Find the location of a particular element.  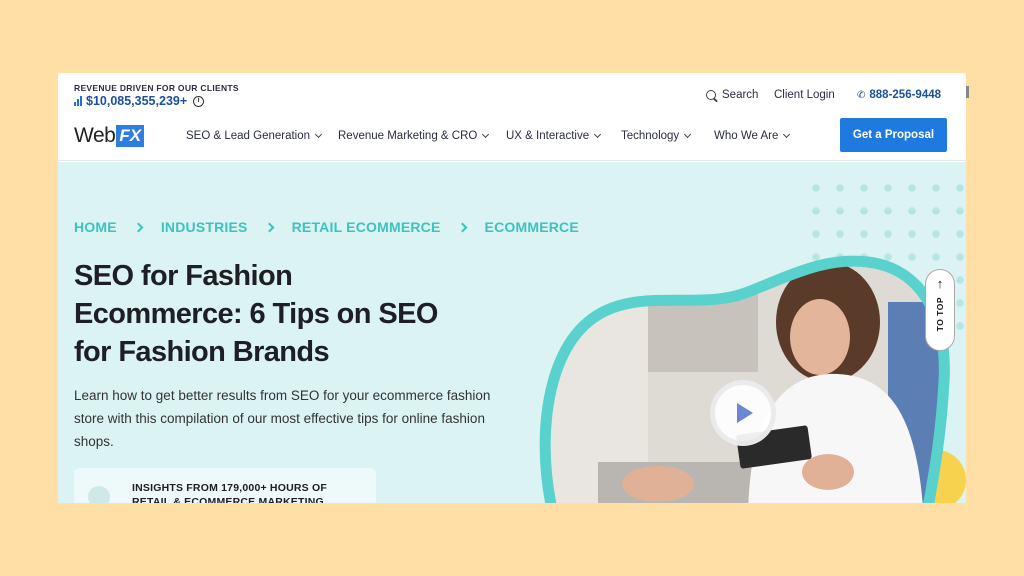

play-video-button is located at coordinates (743, 413).